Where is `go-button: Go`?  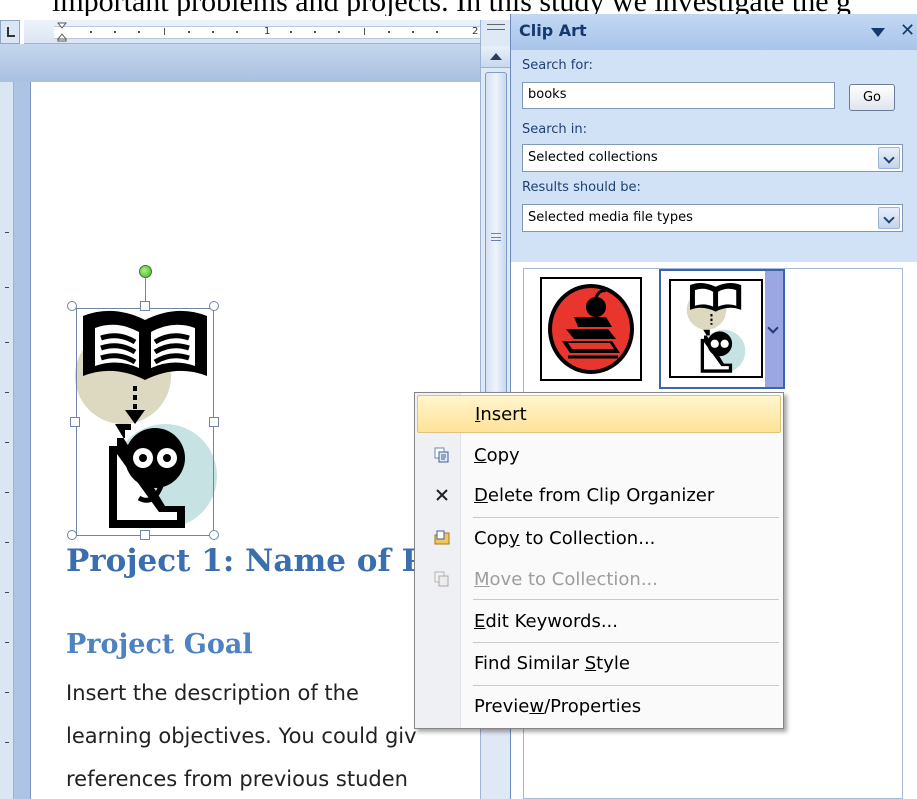
go-button: Go is located at coordinates (872, 97).